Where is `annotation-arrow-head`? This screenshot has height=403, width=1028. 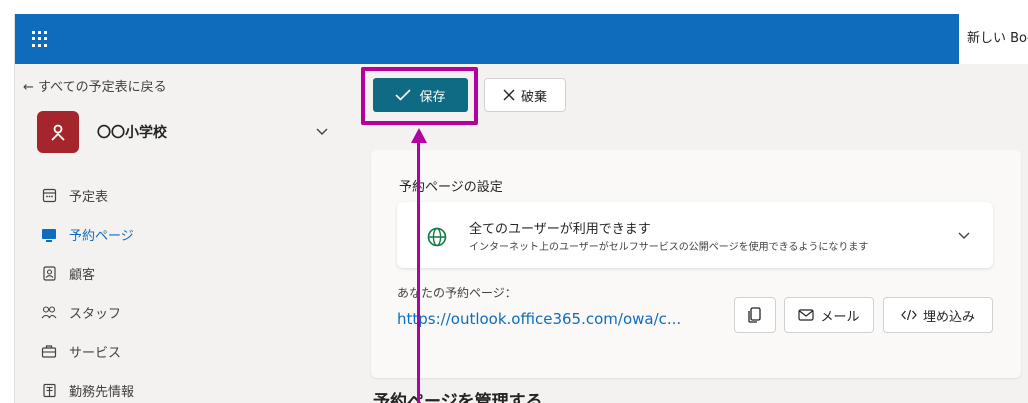 annotation-arrow-head is located at coordinates (419, 135).